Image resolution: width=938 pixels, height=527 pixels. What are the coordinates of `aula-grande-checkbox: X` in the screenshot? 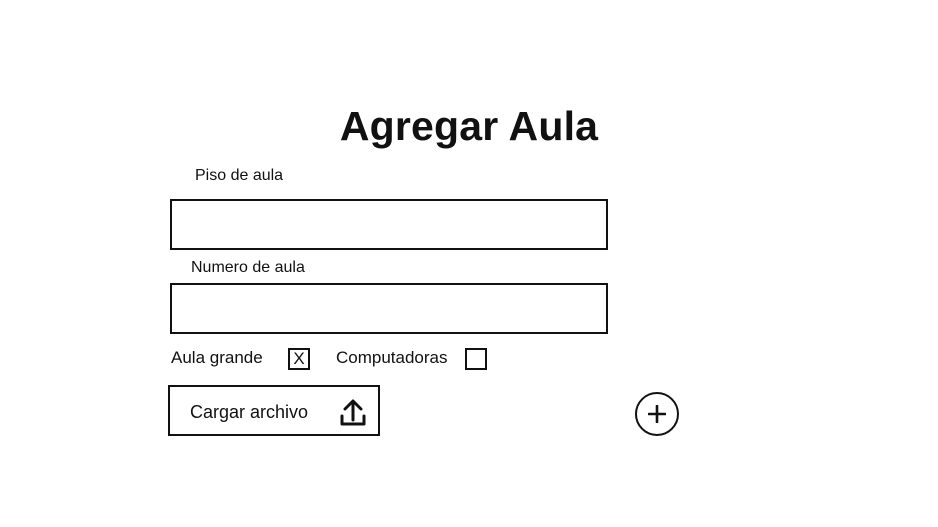 It's located at (299, 359).